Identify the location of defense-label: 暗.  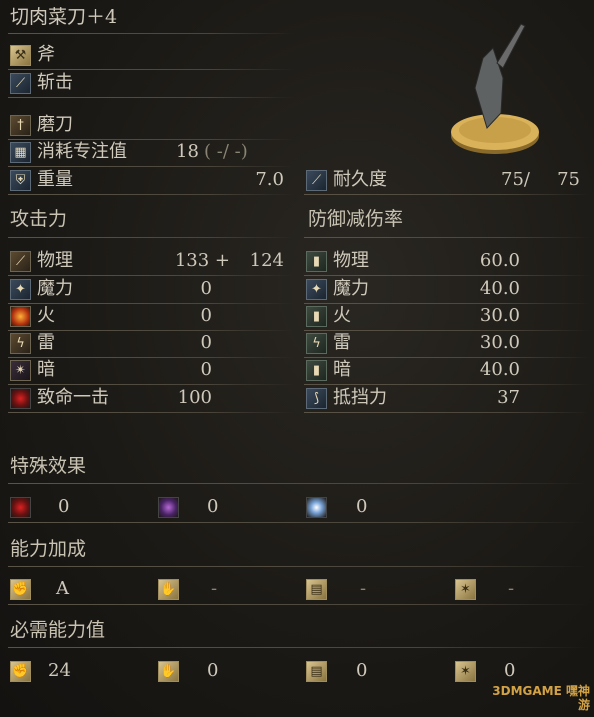
(342, 369).